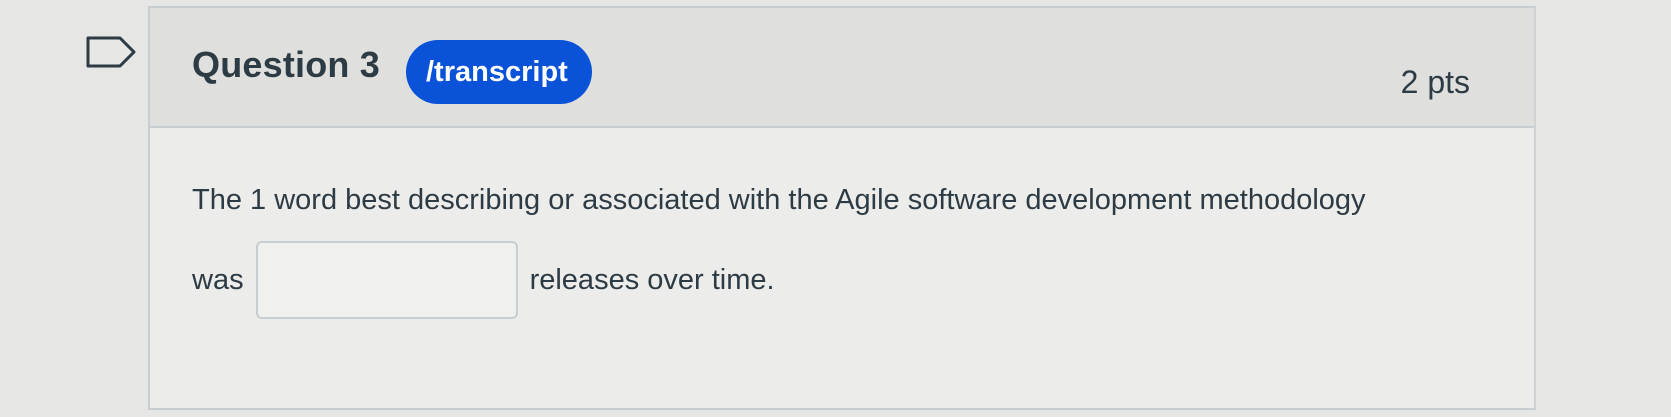  What do you see at coordinates (386, 280) in the screenshot?
I see `fill-in-blank-input` at bounding box center [386, 280].